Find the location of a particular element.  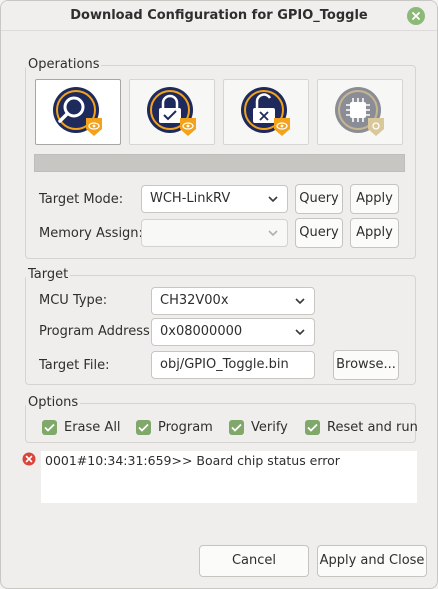

title-bar: Download Configuration for GPIO_Toggle is located at coordinates (219, 16).